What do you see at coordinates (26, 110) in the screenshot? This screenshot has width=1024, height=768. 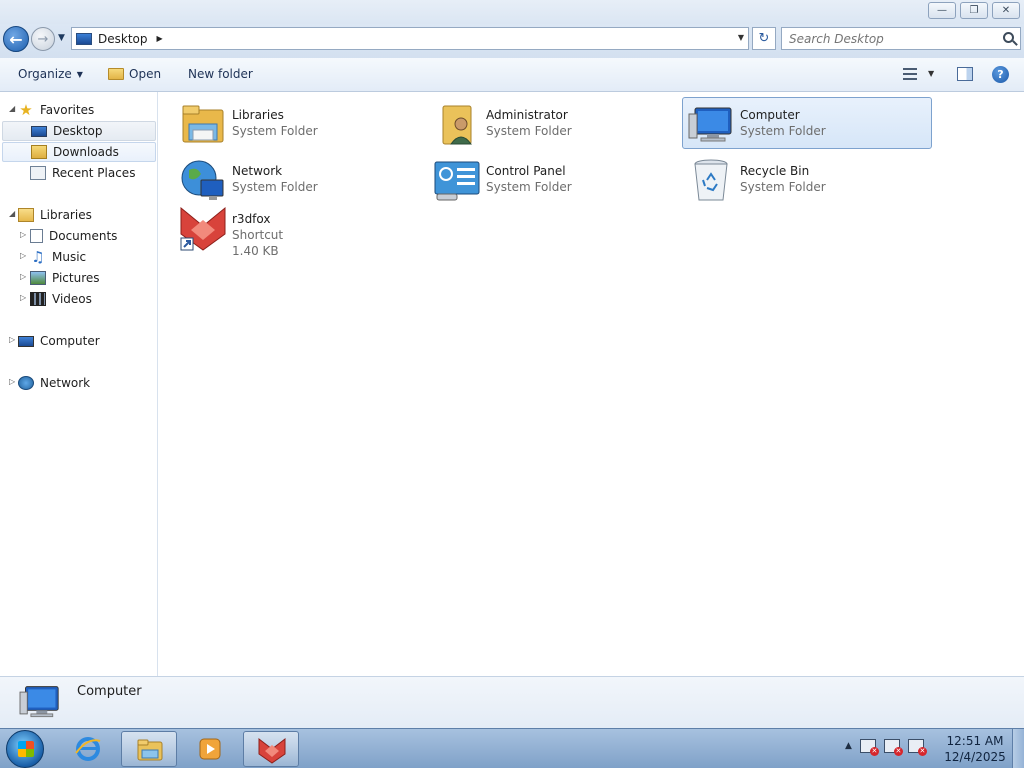 I see `star-icon: ★` at bounding box center [26, 110].